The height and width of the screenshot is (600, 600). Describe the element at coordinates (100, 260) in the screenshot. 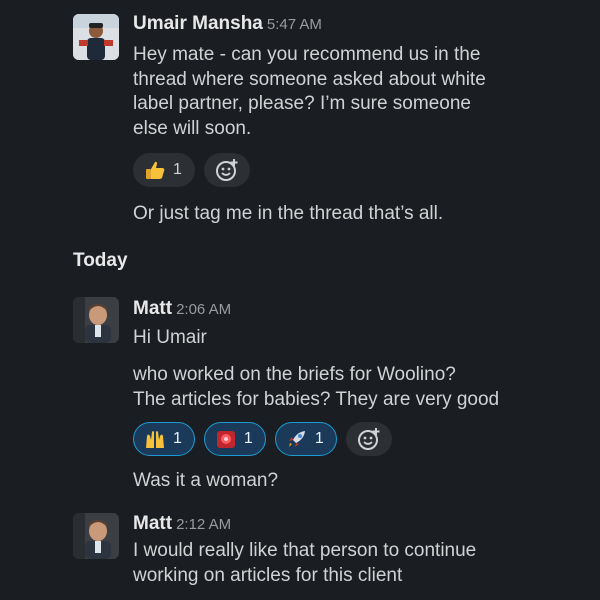

I see `day-divider: Today` at that location.